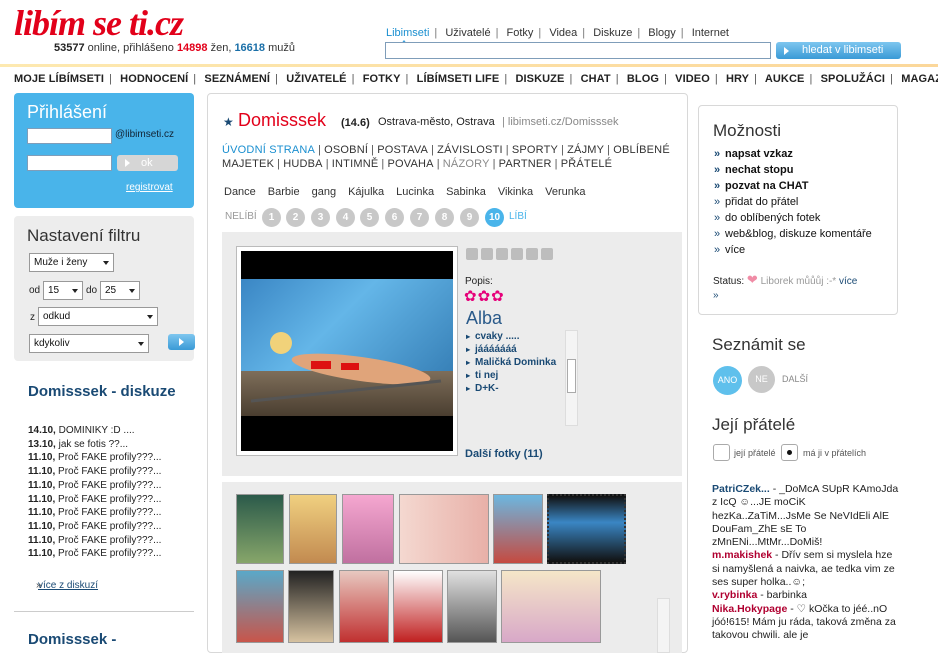 The image size is (938, 653). What do you see at coordinates (472, 254) in the screenshot?
I see `prev-arrow-icon` at bounding box center [472, 254].